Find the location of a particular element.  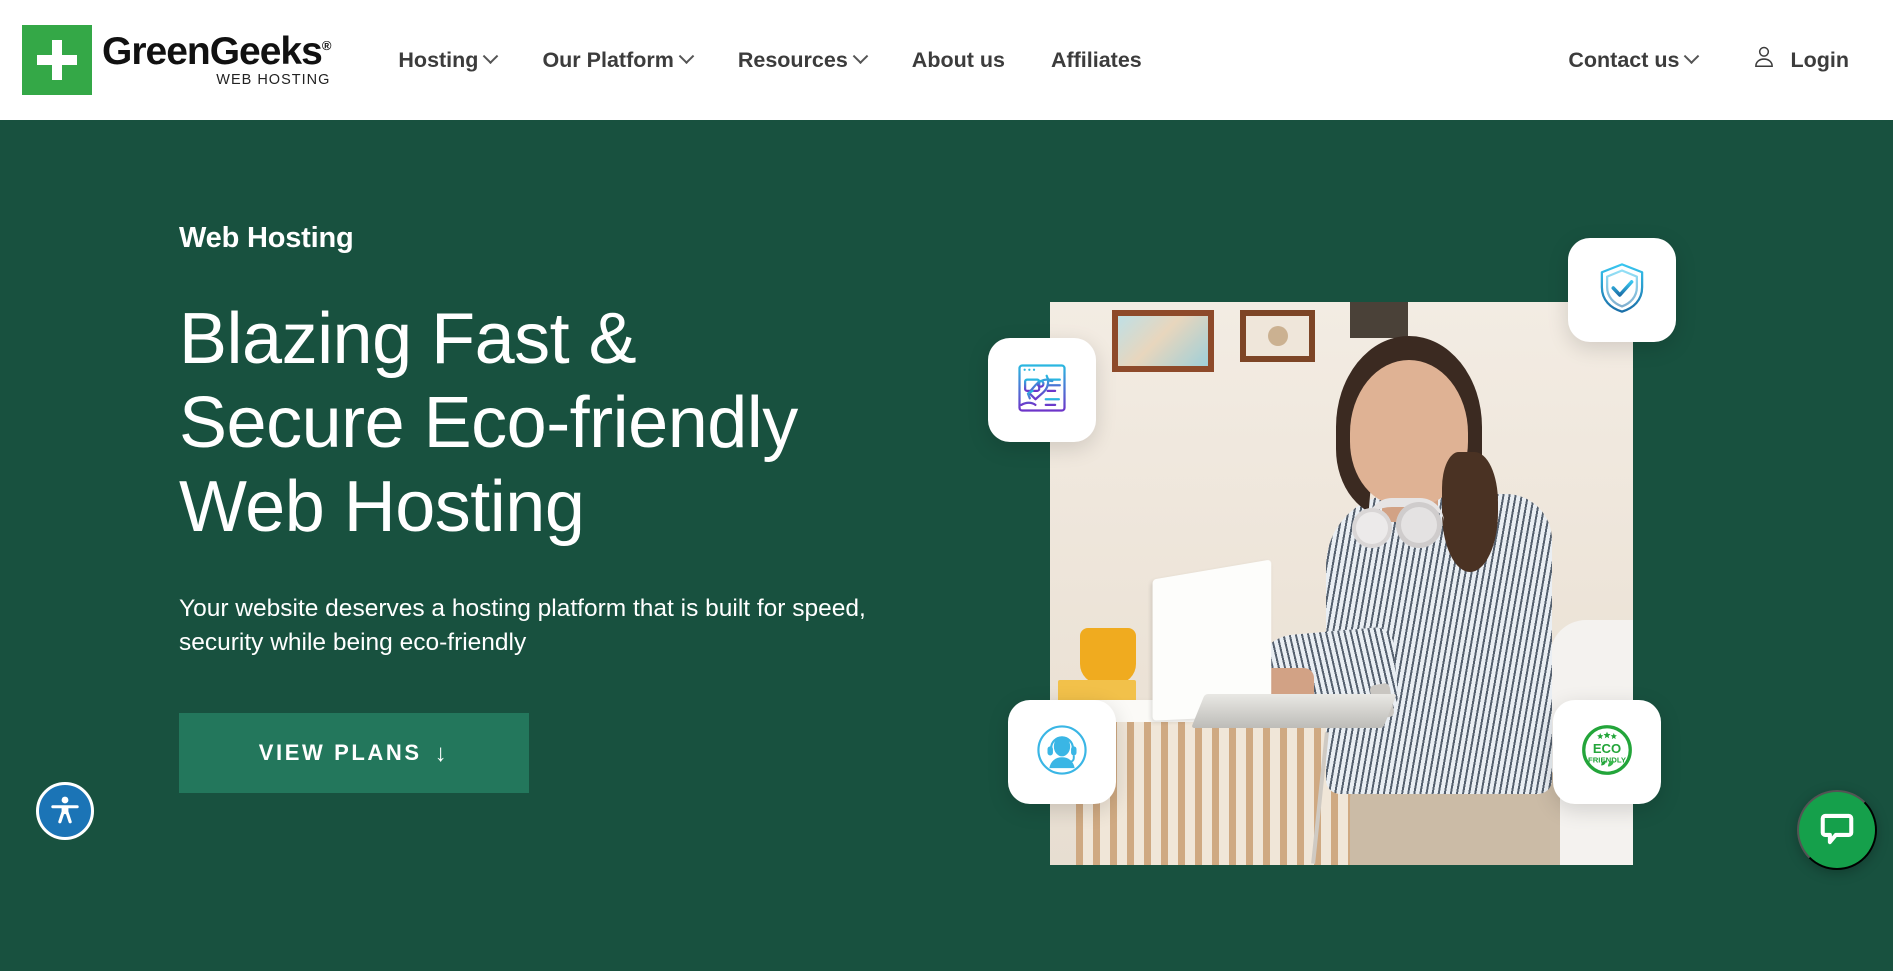

eco-badge-line-2: FRIENDLY is located at coordinates (1607, 759).